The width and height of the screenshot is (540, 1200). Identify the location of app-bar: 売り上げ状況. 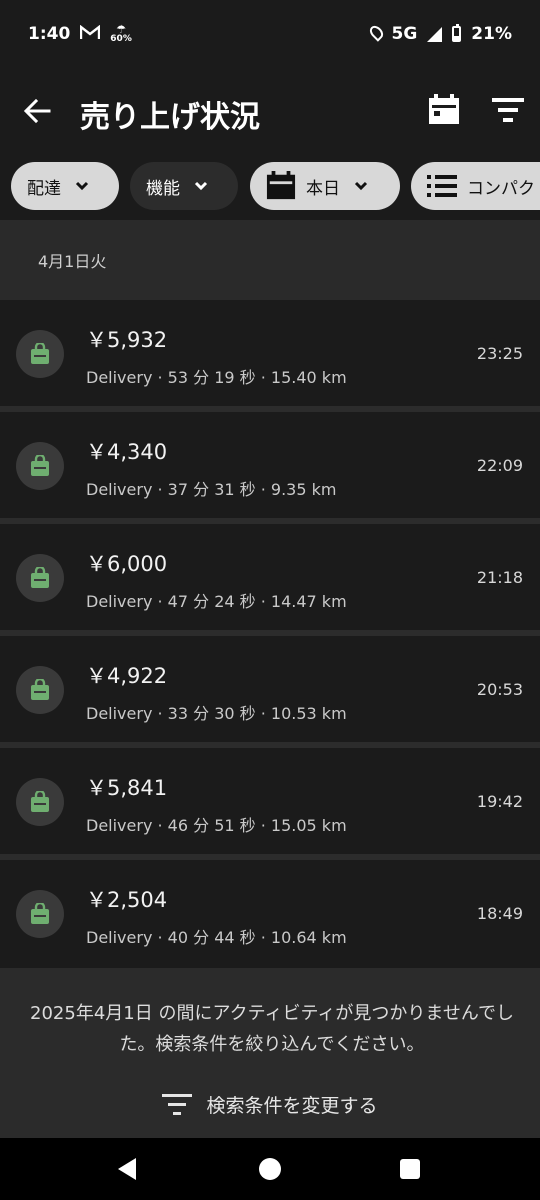
(270, 112).